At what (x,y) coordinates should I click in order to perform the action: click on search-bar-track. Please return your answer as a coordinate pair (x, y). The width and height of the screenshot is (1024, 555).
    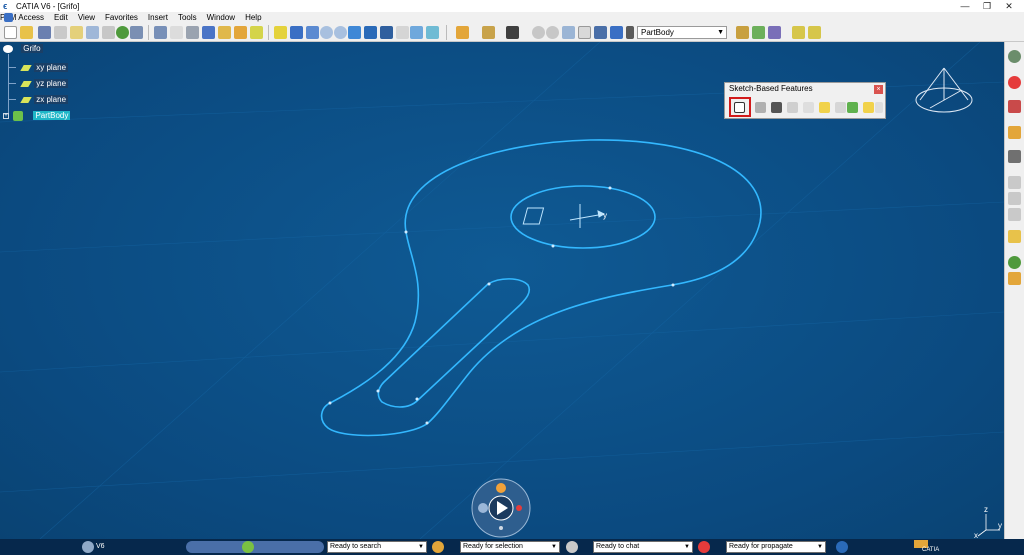
    Looking at the image, I should click on (255, 547).